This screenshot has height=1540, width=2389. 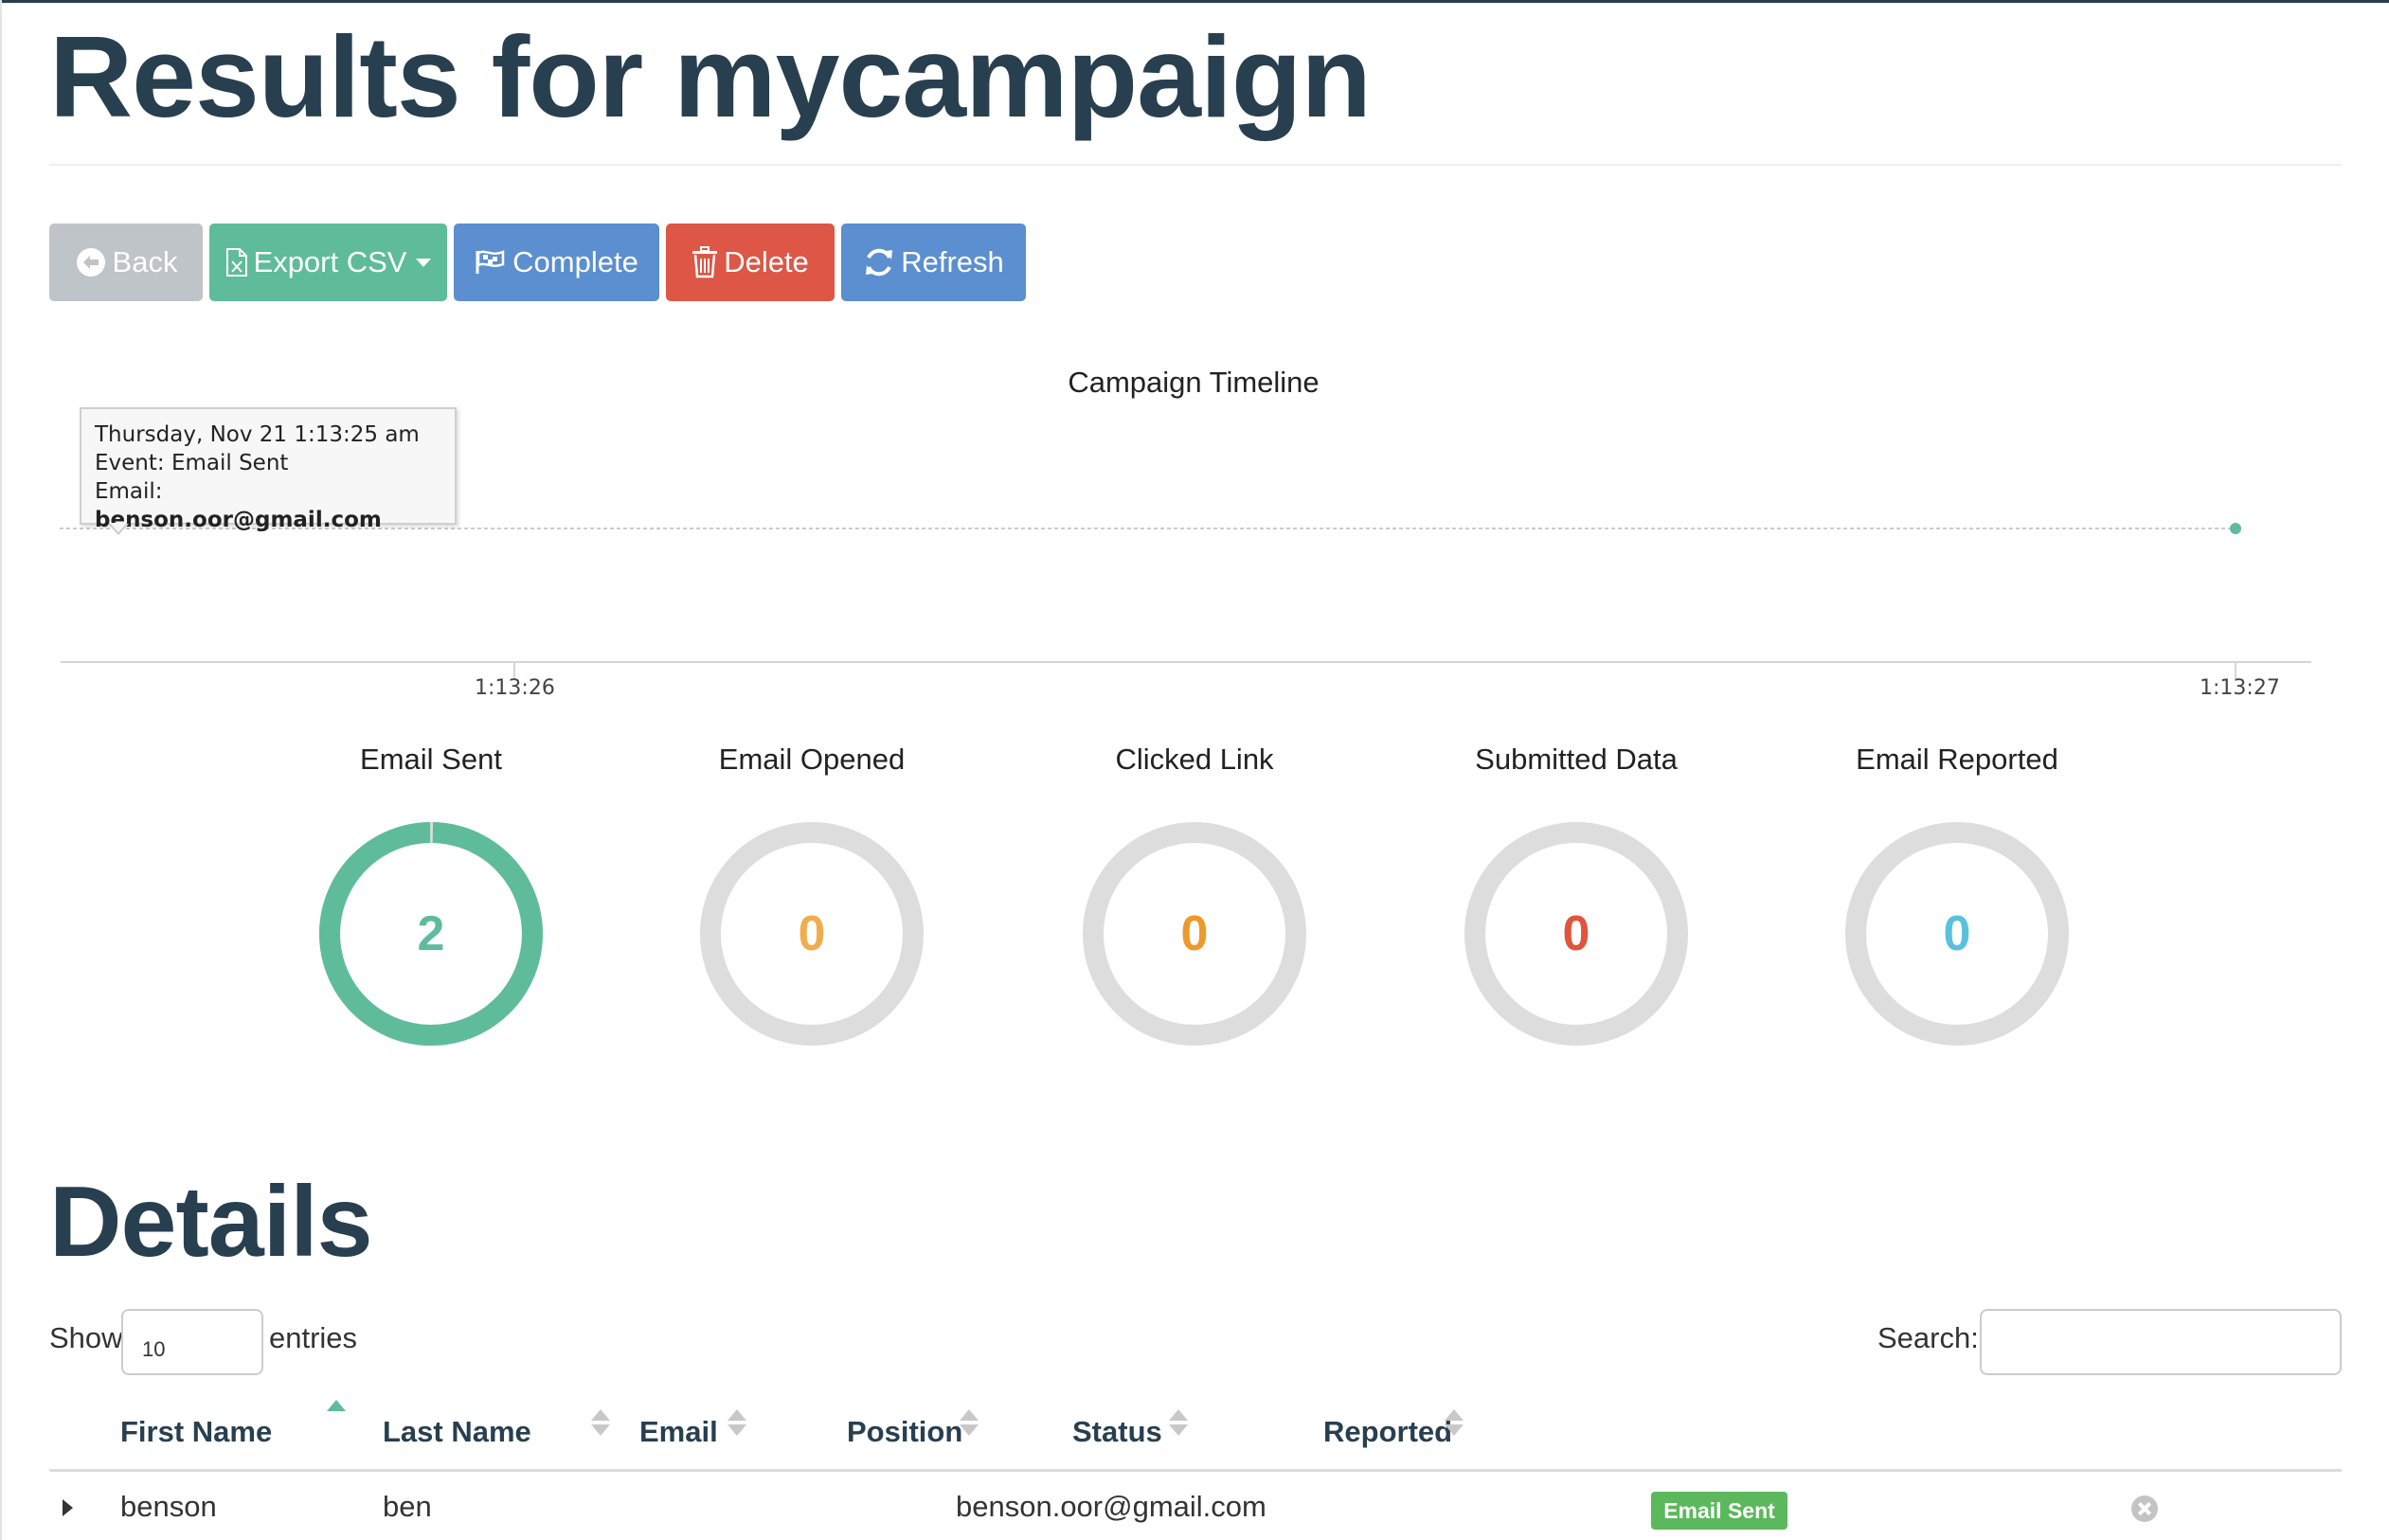 I want to click on tooltip-email-prefix: Email:, so click(x=129, y=492).